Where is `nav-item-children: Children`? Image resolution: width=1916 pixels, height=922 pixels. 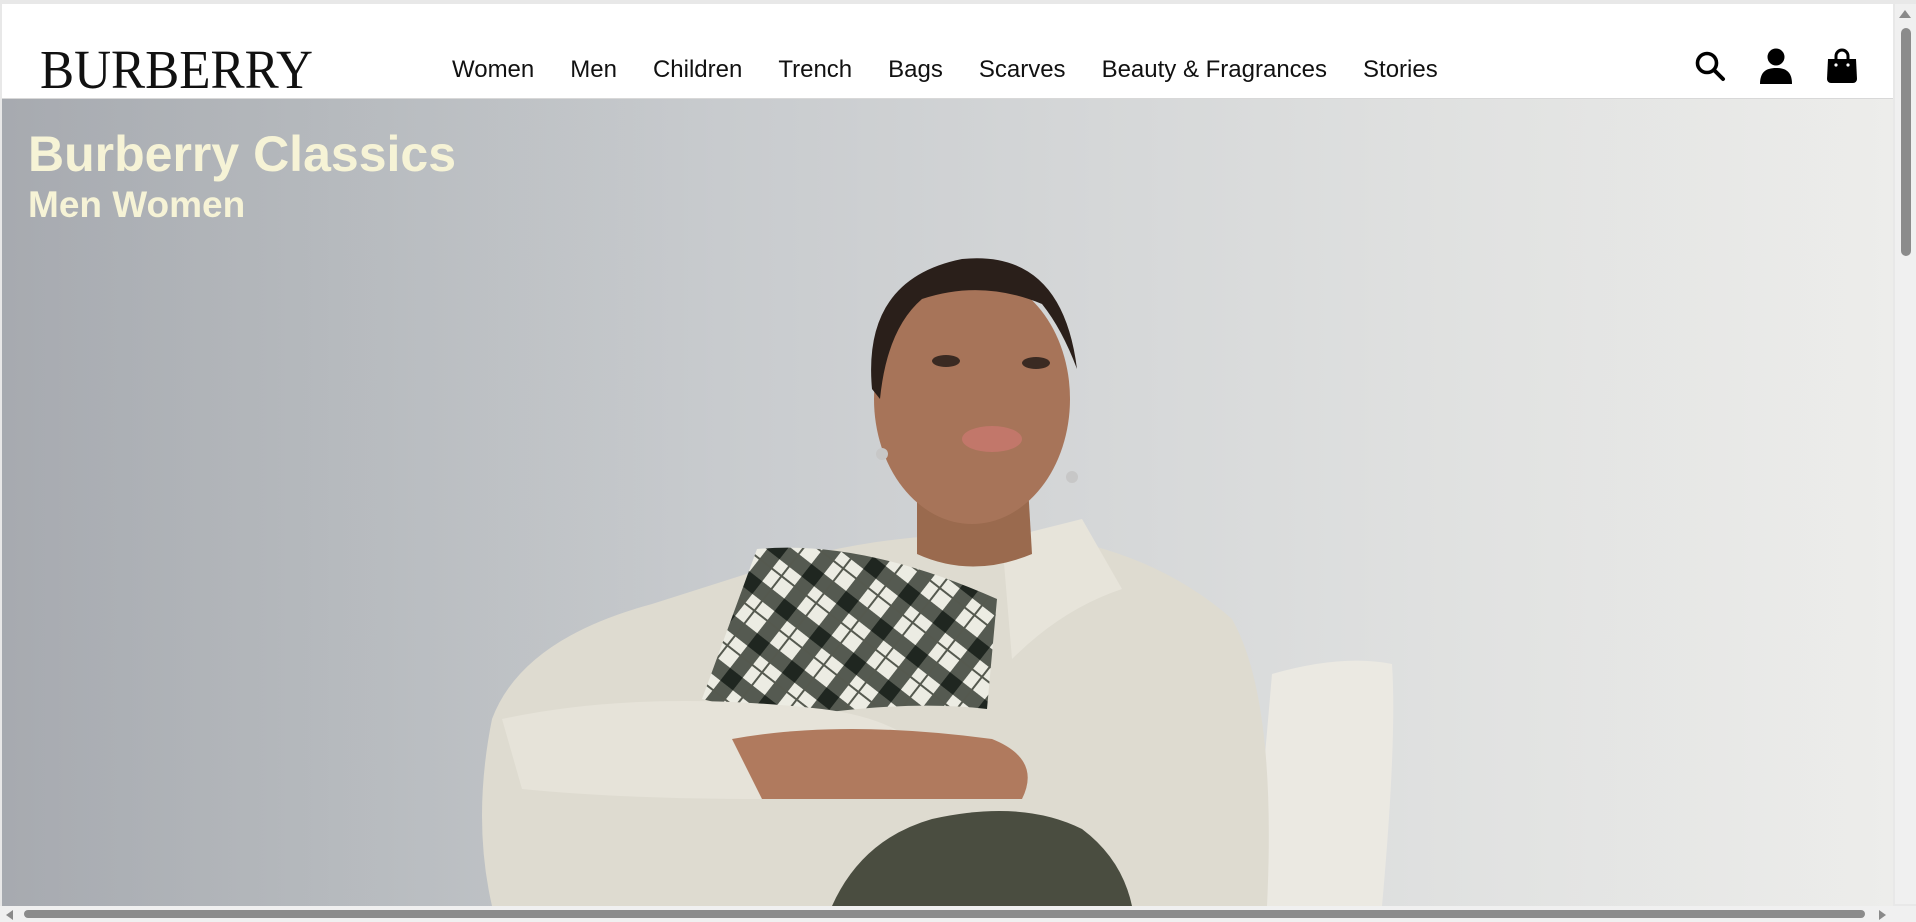 nav-item-children: Children is located at coordinates (697, 70).